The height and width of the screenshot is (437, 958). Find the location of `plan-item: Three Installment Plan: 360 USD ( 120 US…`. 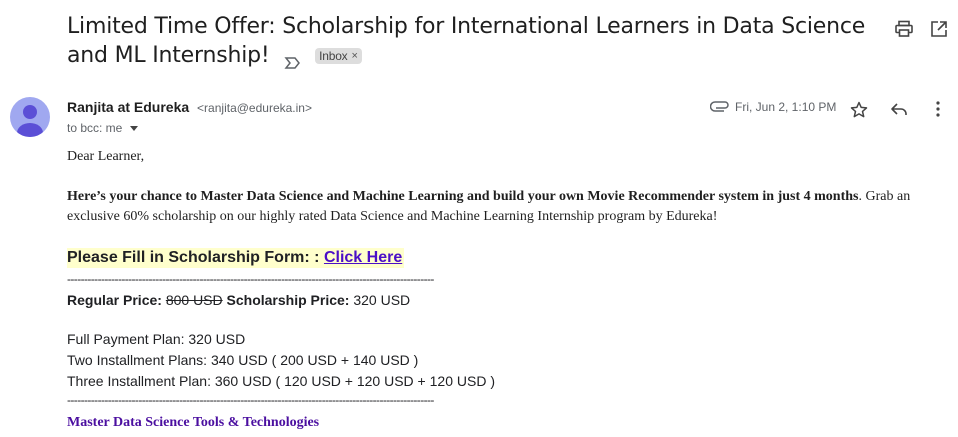

plan-item: Three Installment Plan: 360 USD ( 120 US… is located at coordinates (281, 381).